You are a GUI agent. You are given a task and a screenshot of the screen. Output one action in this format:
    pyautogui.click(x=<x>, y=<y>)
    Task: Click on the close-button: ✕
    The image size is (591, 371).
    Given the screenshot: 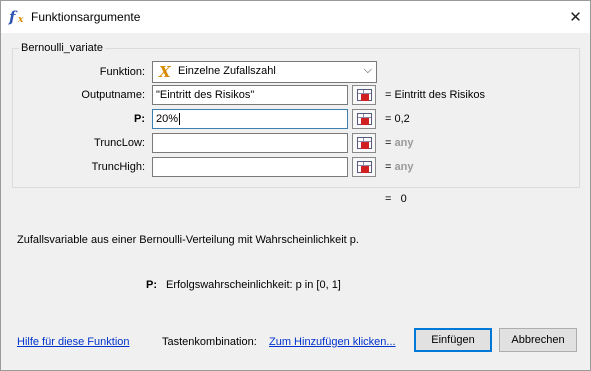 What is the action you would take?
    pyautogui.click(x=575, y=17)
    